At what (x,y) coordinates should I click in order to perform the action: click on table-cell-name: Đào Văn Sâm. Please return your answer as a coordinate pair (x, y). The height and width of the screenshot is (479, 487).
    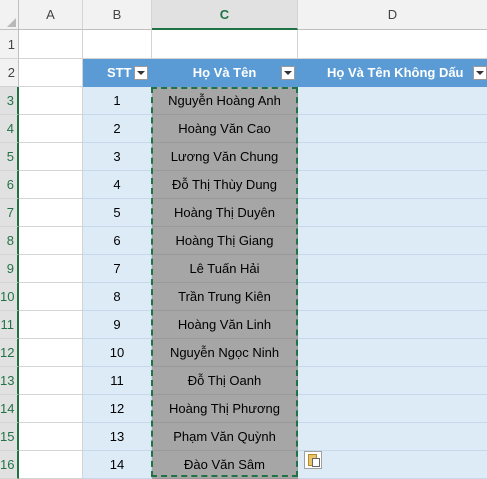
    Looking at the image, I should click on (225, 465).